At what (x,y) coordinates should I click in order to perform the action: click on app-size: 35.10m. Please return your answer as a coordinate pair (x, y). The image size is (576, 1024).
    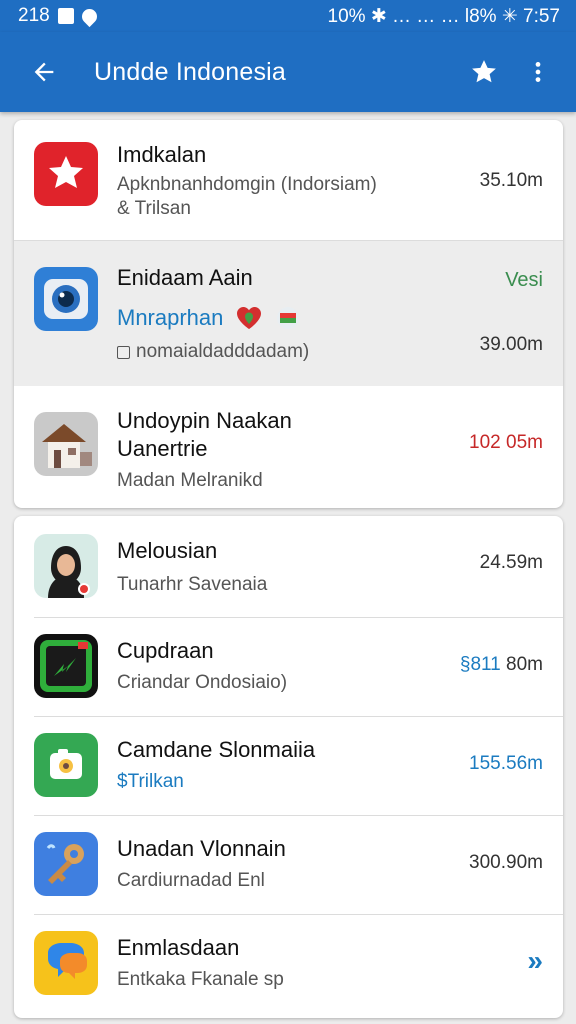
    Looking at the image, I should click on (511, 180).